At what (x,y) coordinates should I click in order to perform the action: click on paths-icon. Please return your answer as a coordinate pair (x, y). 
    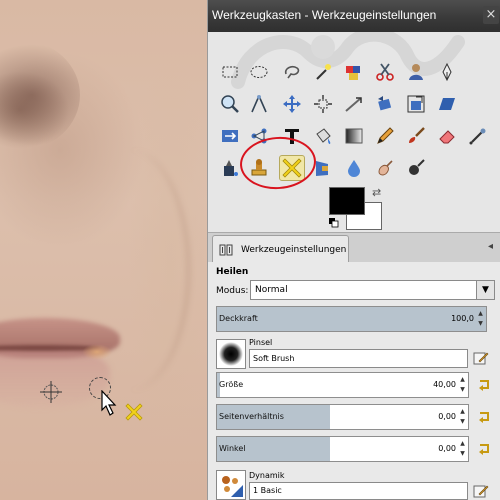
    Looking at the image, I should click on (447, 72).